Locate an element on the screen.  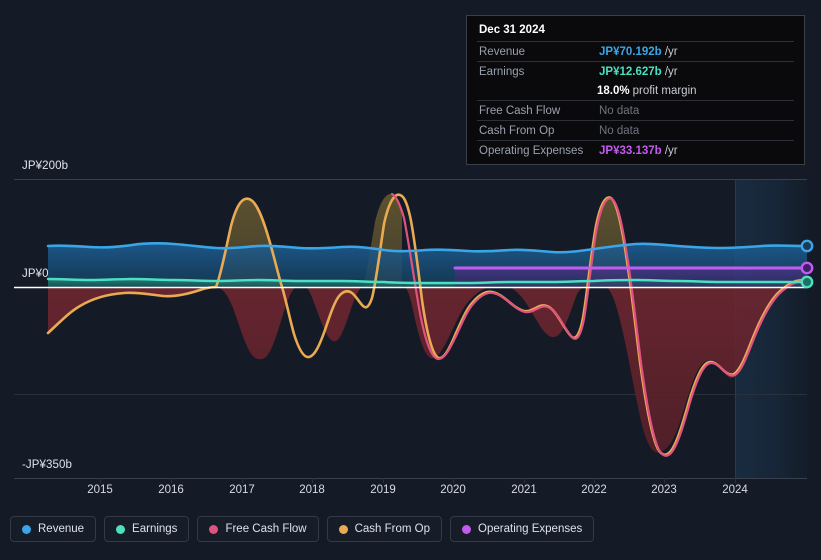
legend-item-revenue: Revenue is located at coordinates (53, 529).